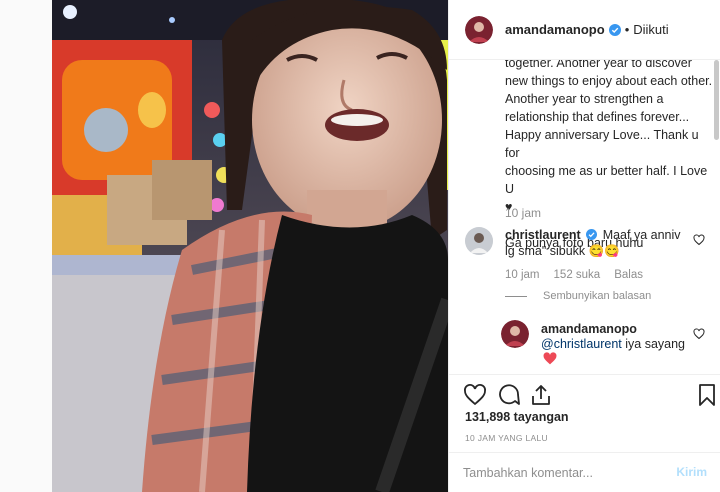 The width and height of the screenshot is (720, 492). Describe the element at coordinates (628, 275) in the screenshot. I see `reply-button: Balas` at that location.